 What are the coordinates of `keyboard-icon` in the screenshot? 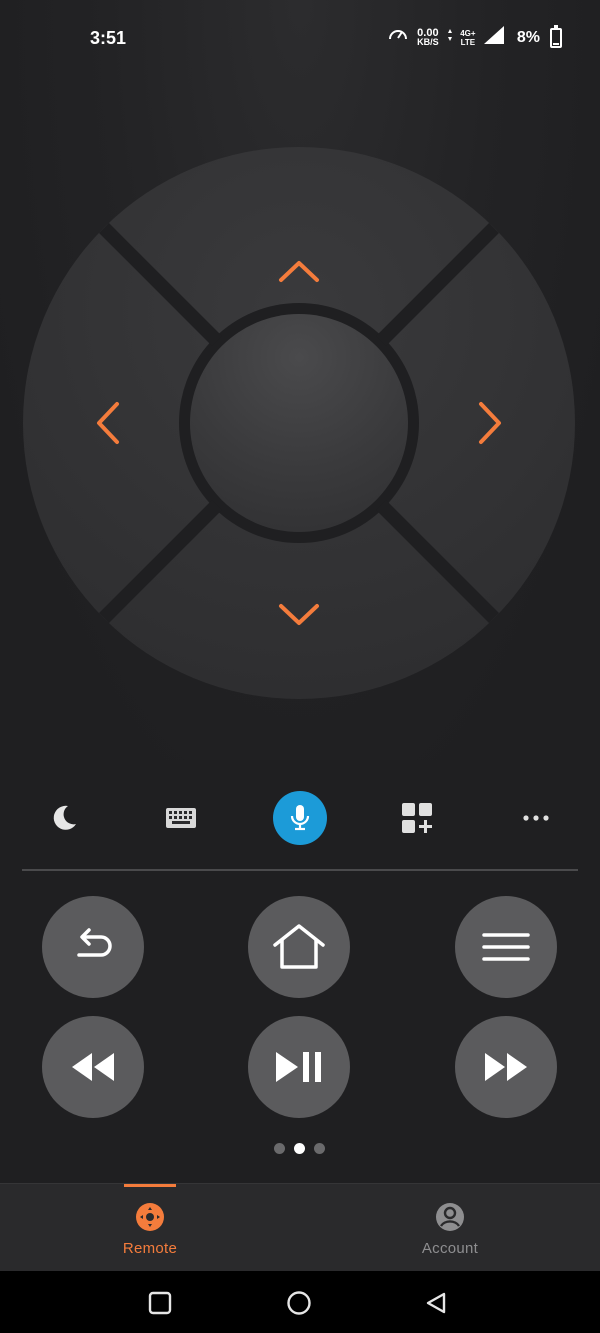 It's located at (181, 818).